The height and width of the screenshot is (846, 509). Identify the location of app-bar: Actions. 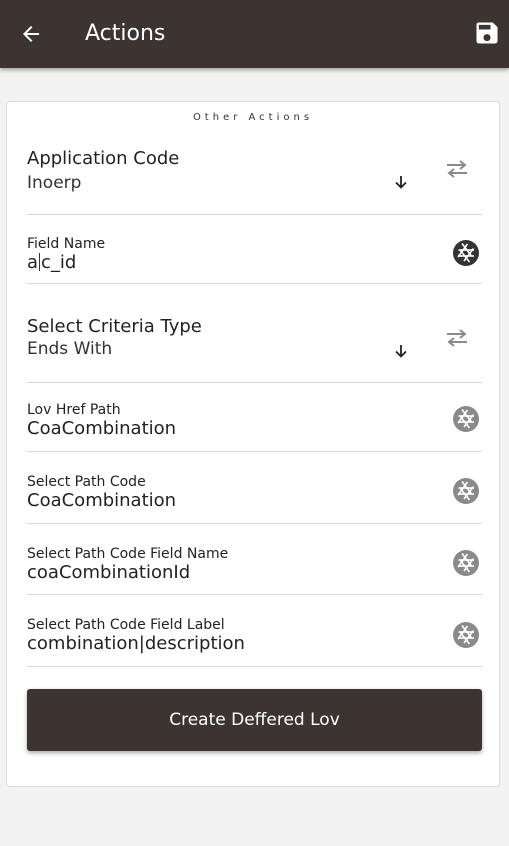
(254, 34).